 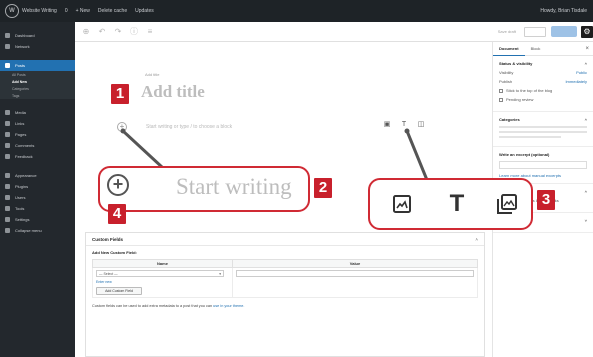 I want to click on sidebar-item-settings: Settings, so click(x=37, y=219).